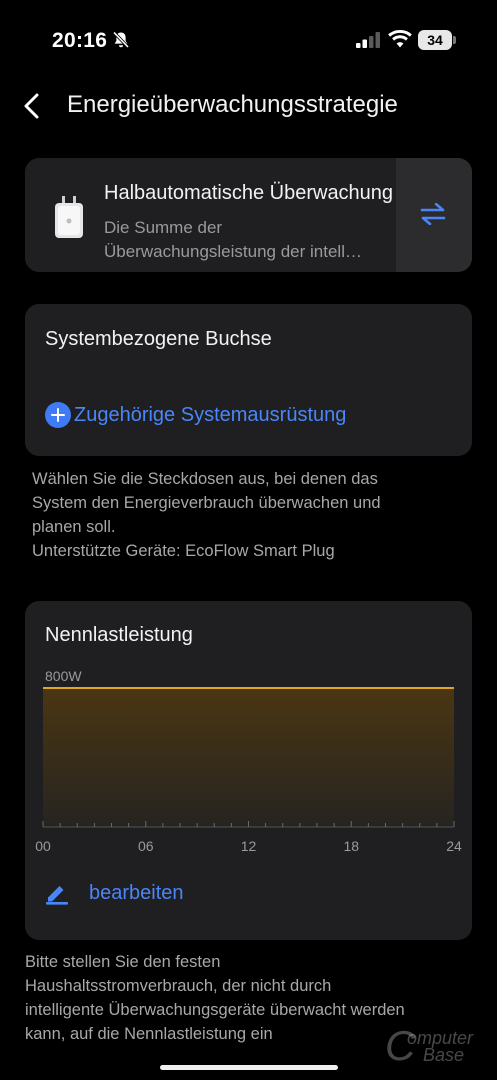  I want to click on footer-note-line: Bitte stellen Sie den festen, so click(123, 962).